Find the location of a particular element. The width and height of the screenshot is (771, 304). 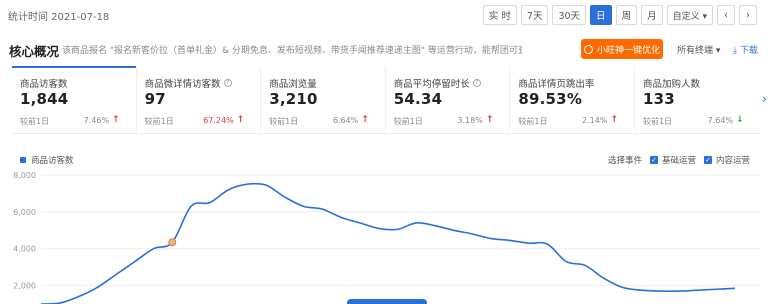

range-week-button: 周 is located at coordinates (626, 15).